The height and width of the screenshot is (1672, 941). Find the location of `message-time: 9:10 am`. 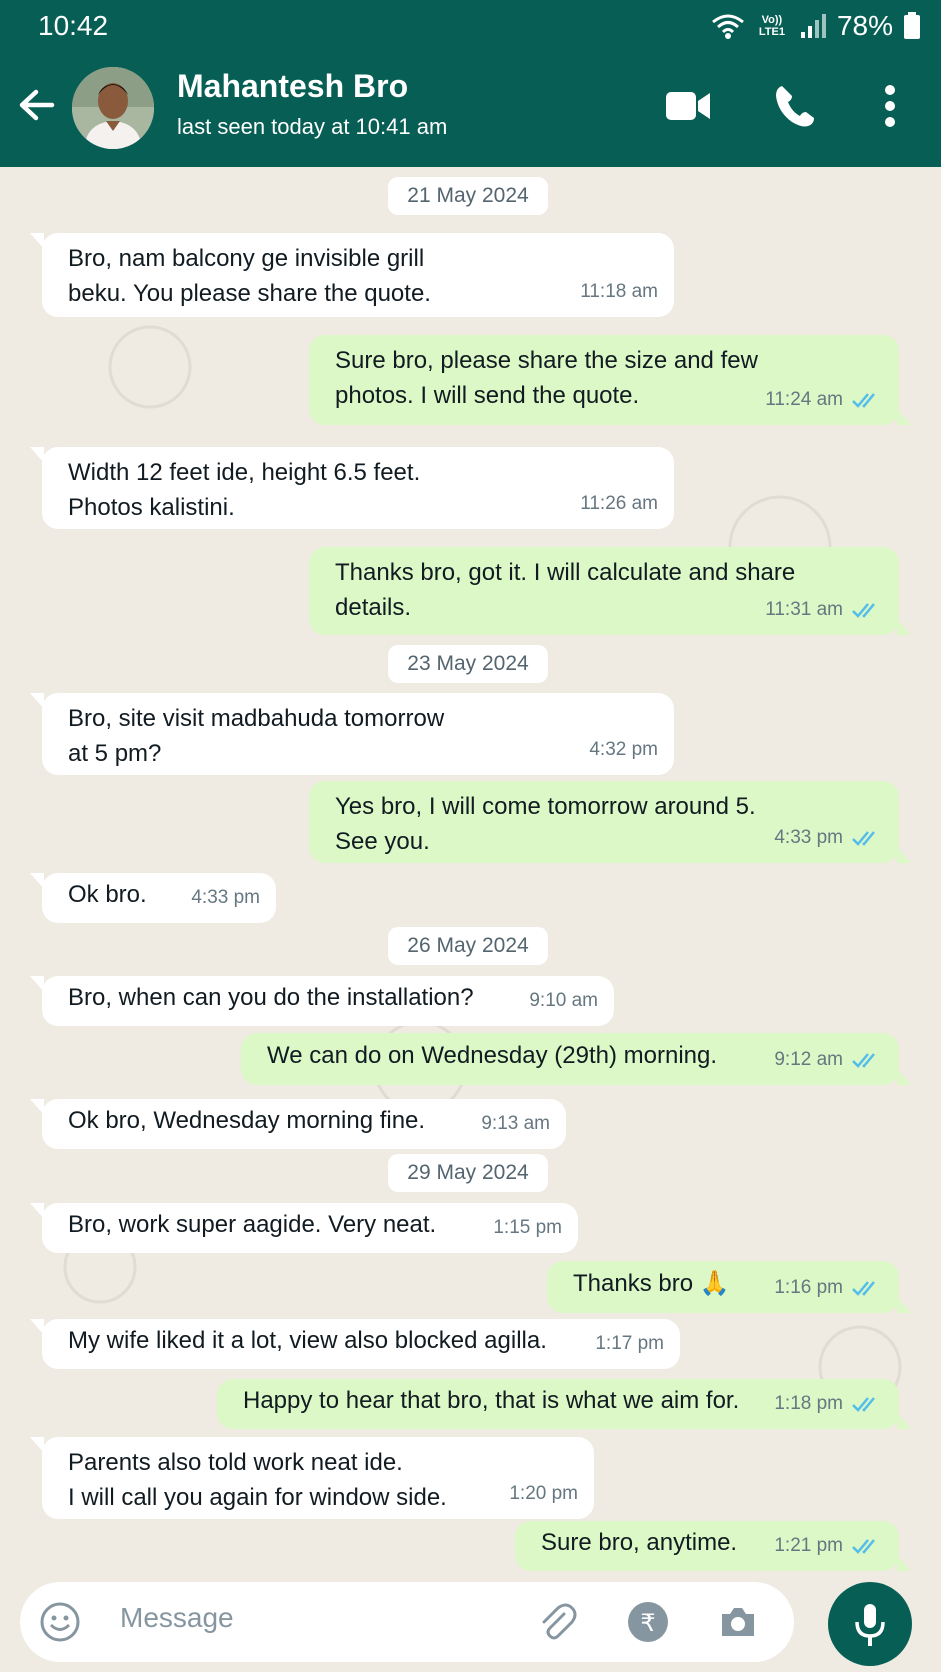

message-time: 9:10 am is located at coordinates (563, 1000).